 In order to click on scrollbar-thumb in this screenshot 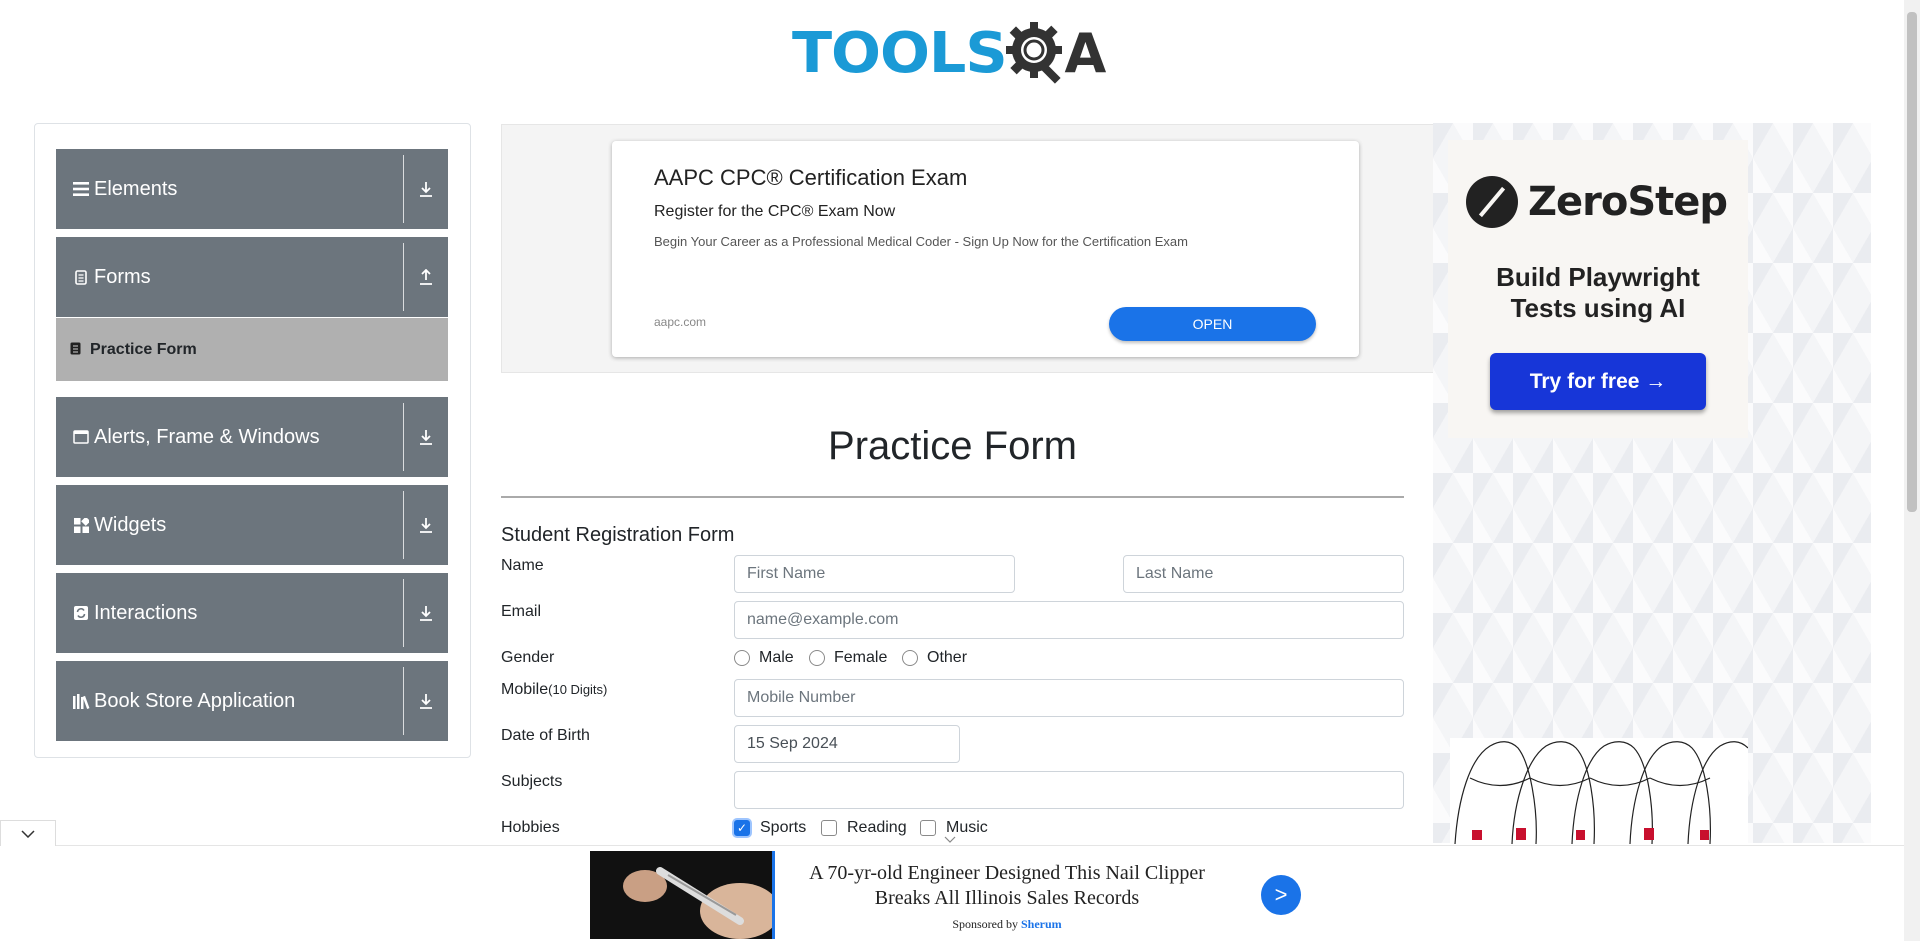, I will do `click(1912, 262)`.